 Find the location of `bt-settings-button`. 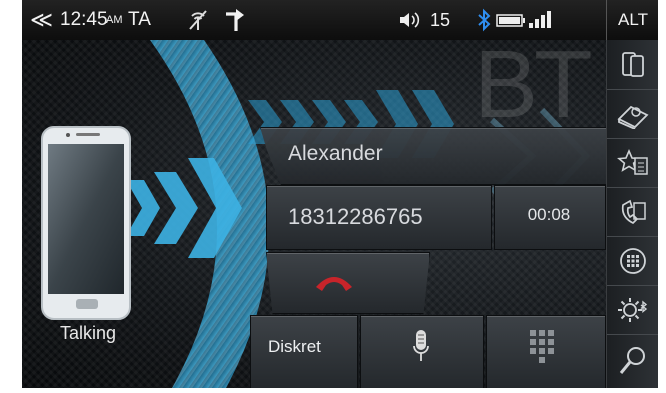

bt-settings-button is located at coordinates (632, 310).